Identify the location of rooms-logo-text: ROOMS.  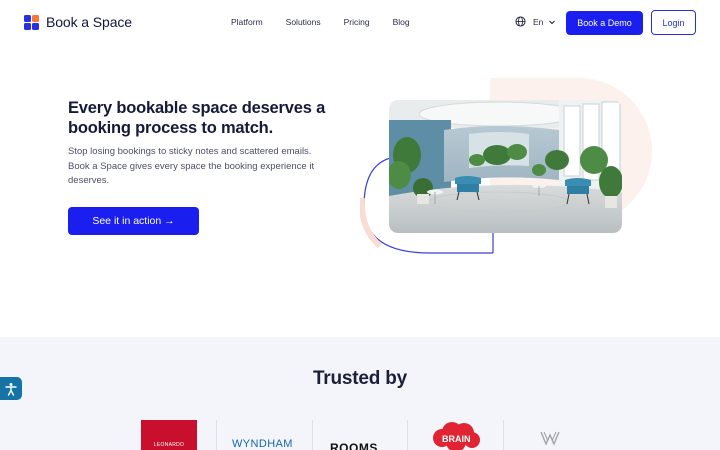
(354, 445).